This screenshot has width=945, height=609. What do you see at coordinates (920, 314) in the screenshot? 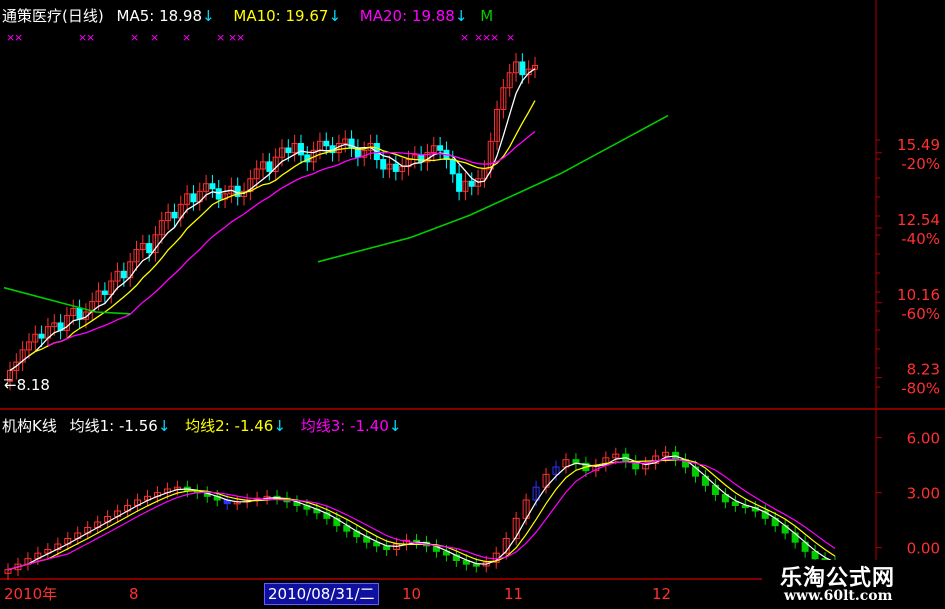
I see `pct-tick-label: -60%` at bounding box center [920, 314].